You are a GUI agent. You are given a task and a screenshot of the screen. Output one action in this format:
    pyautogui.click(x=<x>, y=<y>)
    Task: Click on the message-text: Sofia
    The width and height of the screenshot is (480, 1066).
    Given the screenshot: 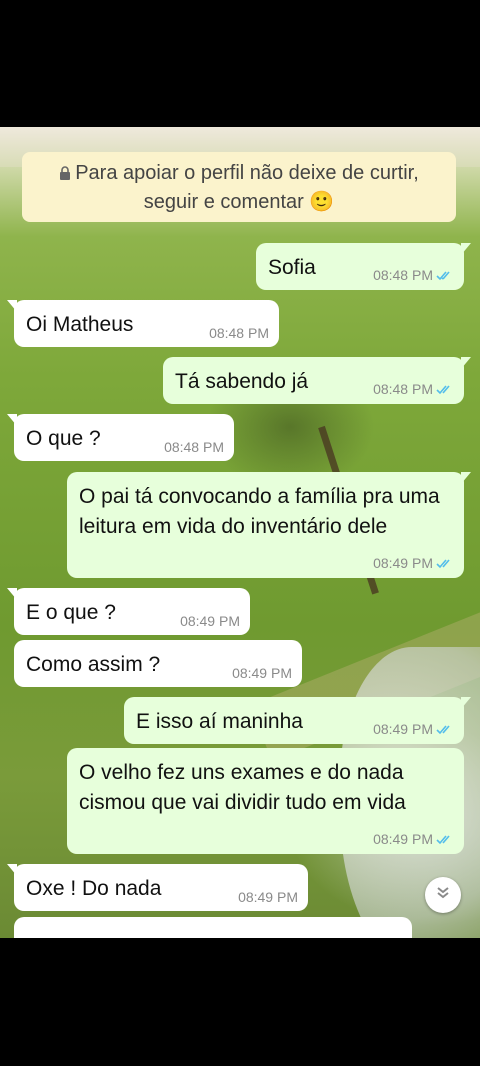 What is the action you would take?
    pyautogui.click(x=292, y=267)
    